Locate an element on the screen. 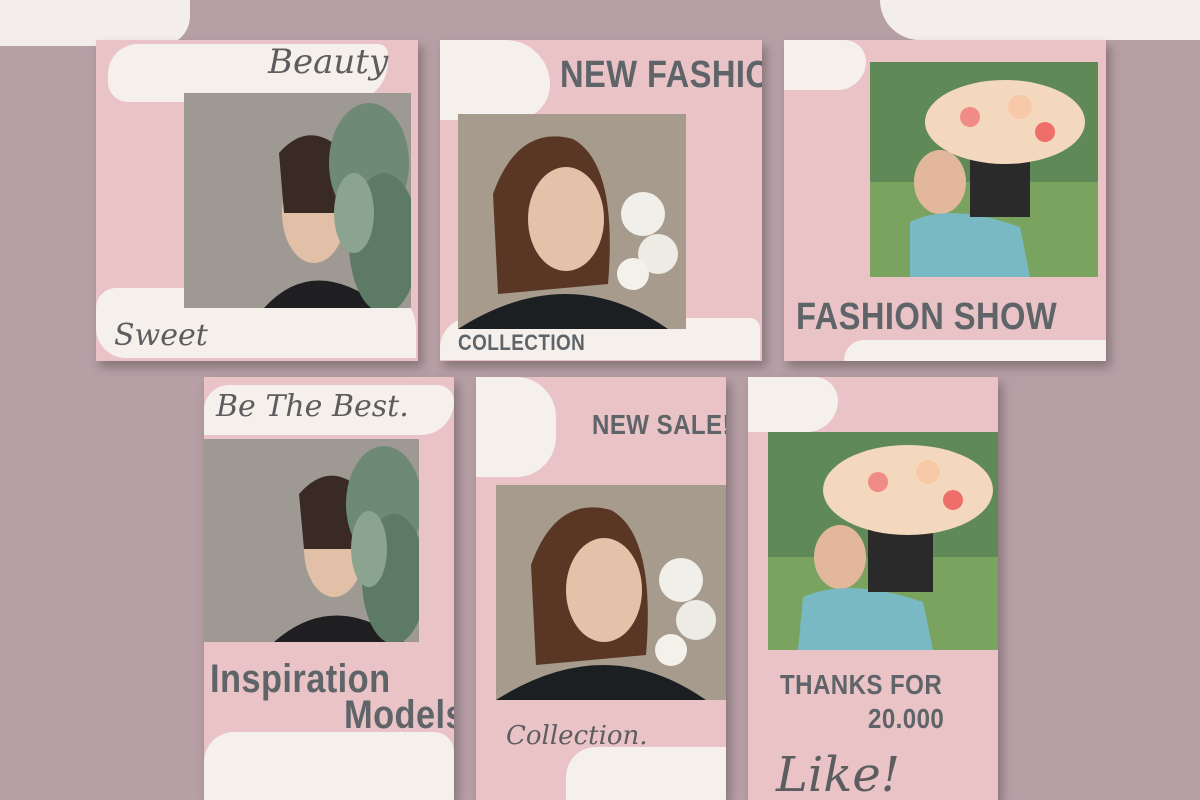 This screenshot has height=800, width=1200. text-line-1: THANKS FOR is located at coordinates (861, 684).